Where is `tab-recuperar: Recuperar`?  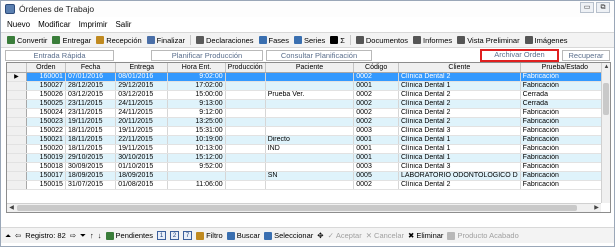
tab-recuperar: Recuperar is located at coordinates (586, 55).